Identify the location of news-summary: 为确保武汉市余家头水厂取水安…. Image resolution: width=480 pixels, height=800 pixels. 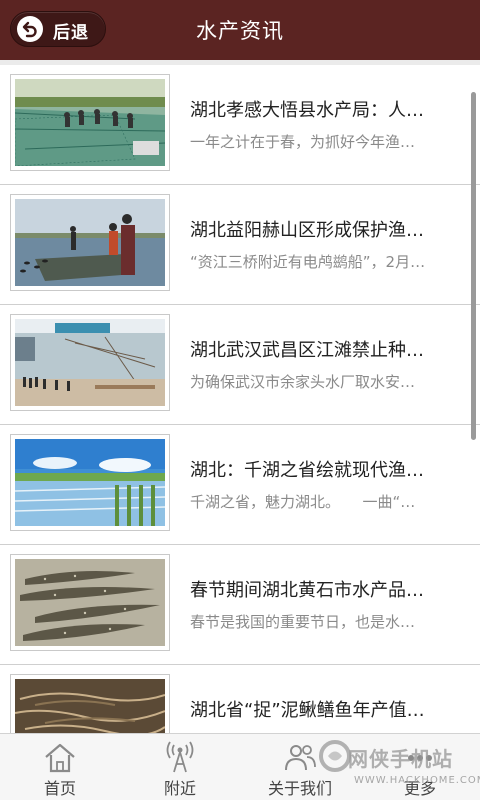
(303, 382).